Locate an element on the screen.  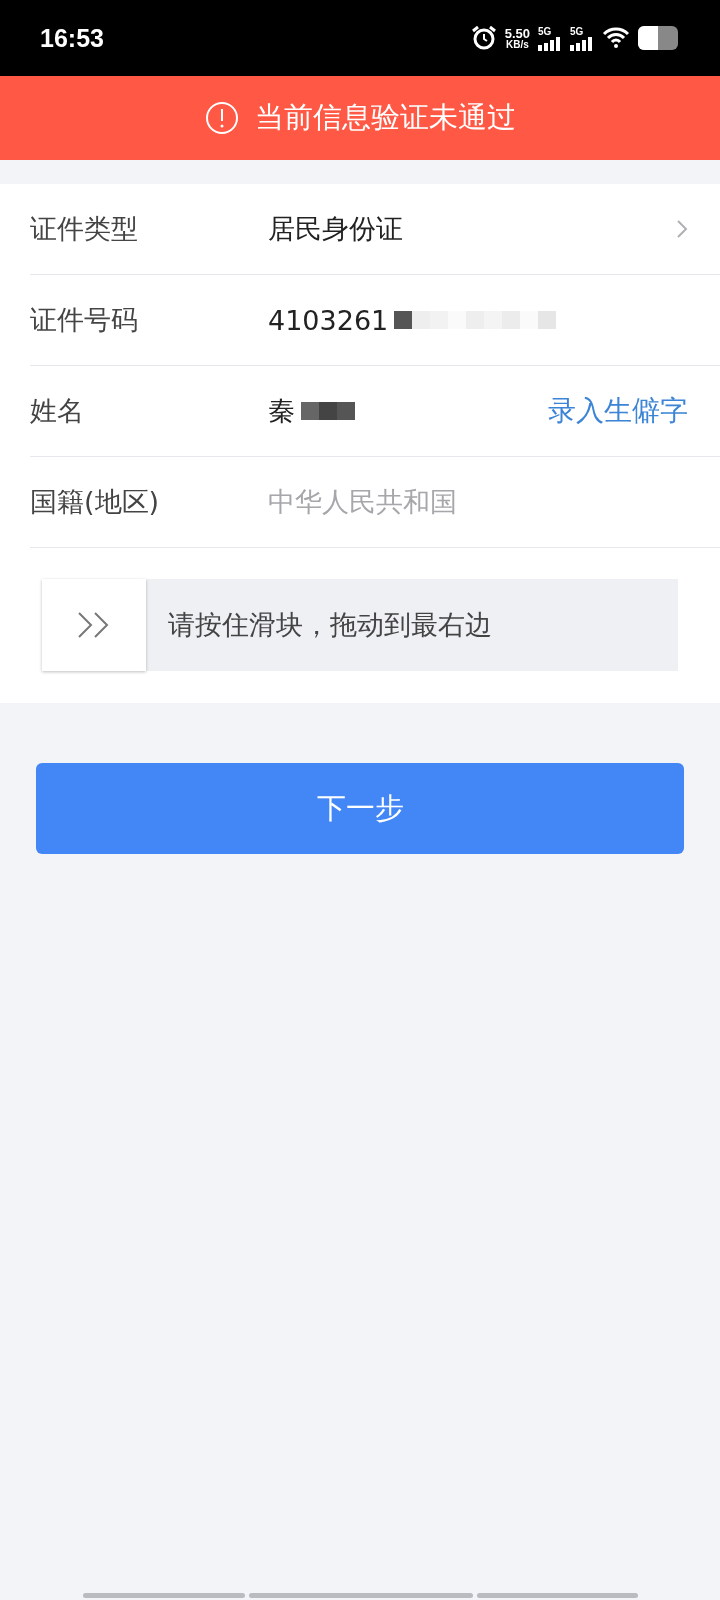
rare-character-link: 录入生僻字 is located at coordinates (618, 411).